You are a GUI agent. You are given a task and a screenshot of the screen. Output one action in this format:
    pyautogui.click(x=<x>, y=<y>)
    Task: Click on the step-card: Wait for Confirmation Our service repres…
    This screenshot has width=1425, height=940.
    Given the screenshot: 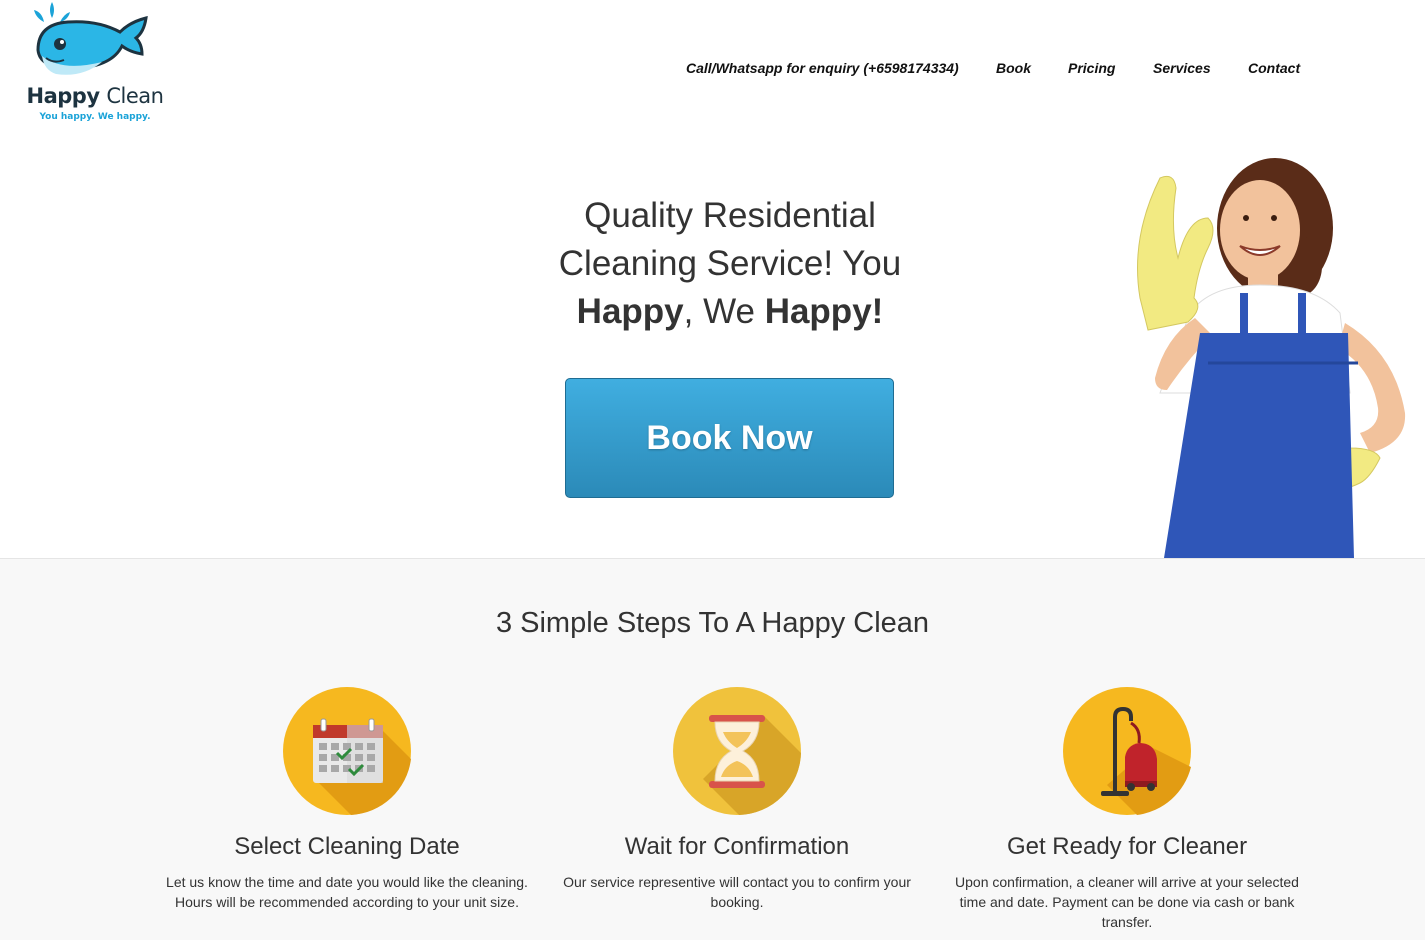 What is the action you would take?
    pyautogui.click(x=737, y=799)
    